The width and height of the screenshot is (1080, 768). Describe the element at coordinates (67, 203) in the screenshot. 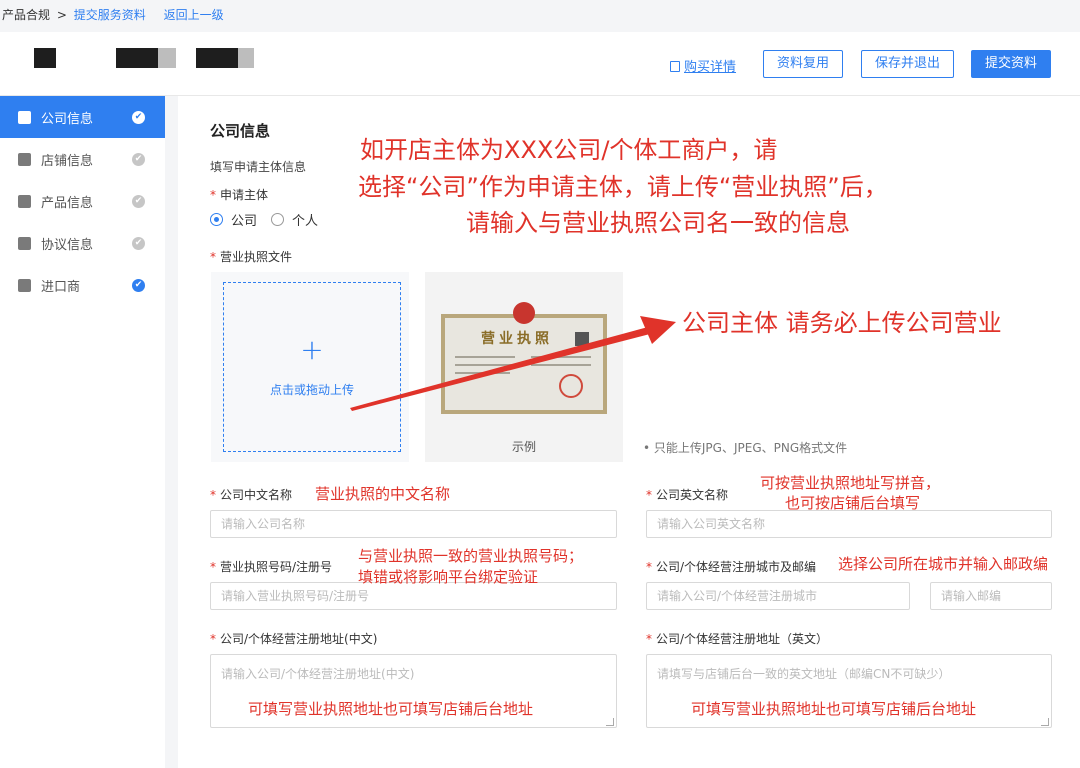

I see `sidebar-item-label: 产品信息` at that location.